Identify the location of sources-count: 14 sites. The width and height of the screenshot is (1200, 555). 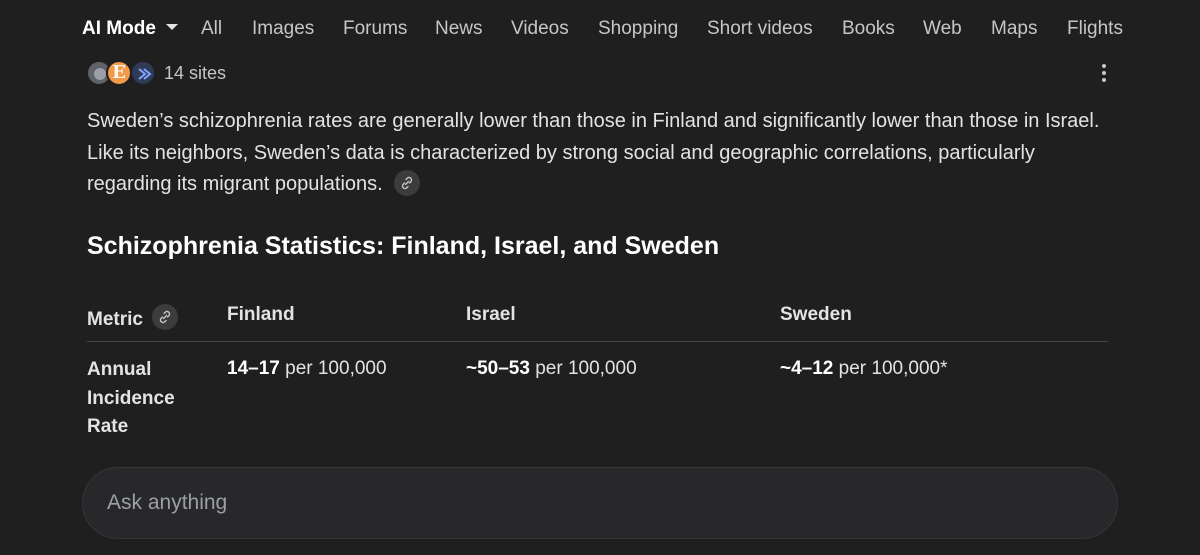
(195, 73).